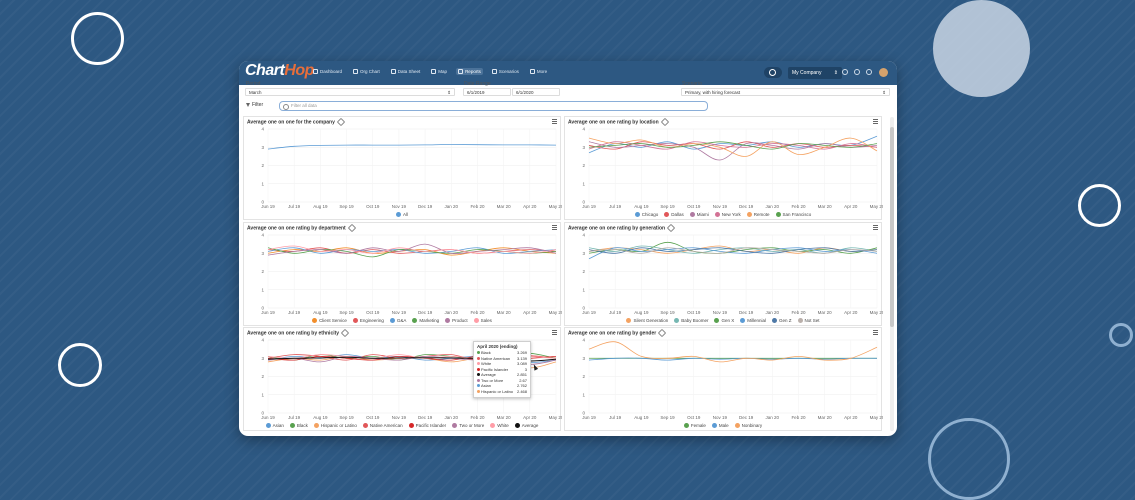  Describe the element at coordinates (536, 92) in the screenshot. I see `date-end-input: 6/1/2020` at that location.